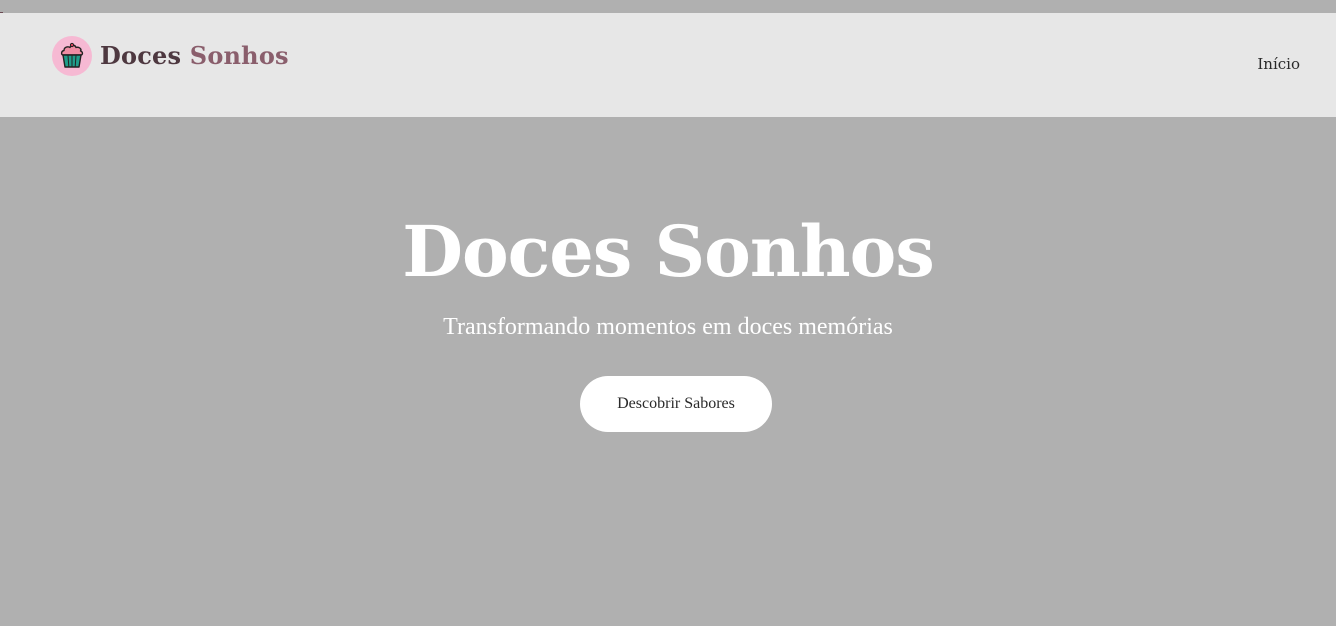 This screenshot has height=626, width=1336. What do you see at coordinates (676, 404) in the screenshot?
I see `discover-flavors-button: Descobrir Sabores` at bounding box center [676, 404].